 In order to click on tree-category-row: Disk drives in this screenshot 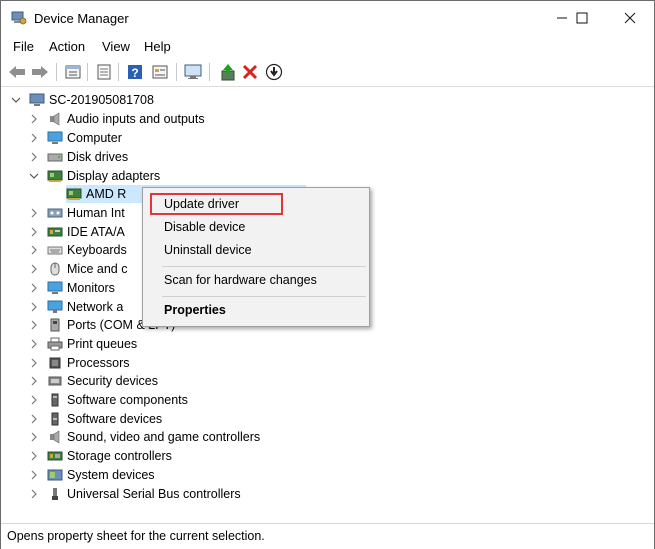, I will do `click(78, 157)`.